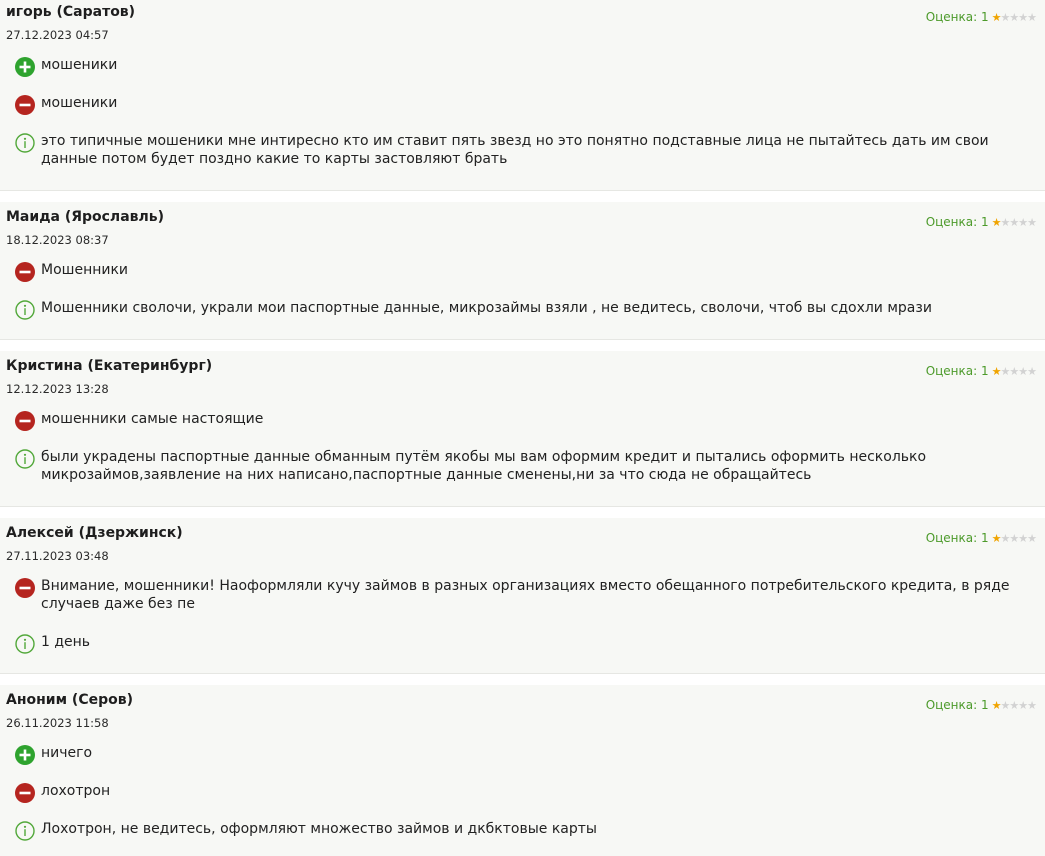 The image size is (1045, 856). Describe the element at coordinates (71, 12) in the screenshot. I see `review-author: игорь (Саратов)` at that location.